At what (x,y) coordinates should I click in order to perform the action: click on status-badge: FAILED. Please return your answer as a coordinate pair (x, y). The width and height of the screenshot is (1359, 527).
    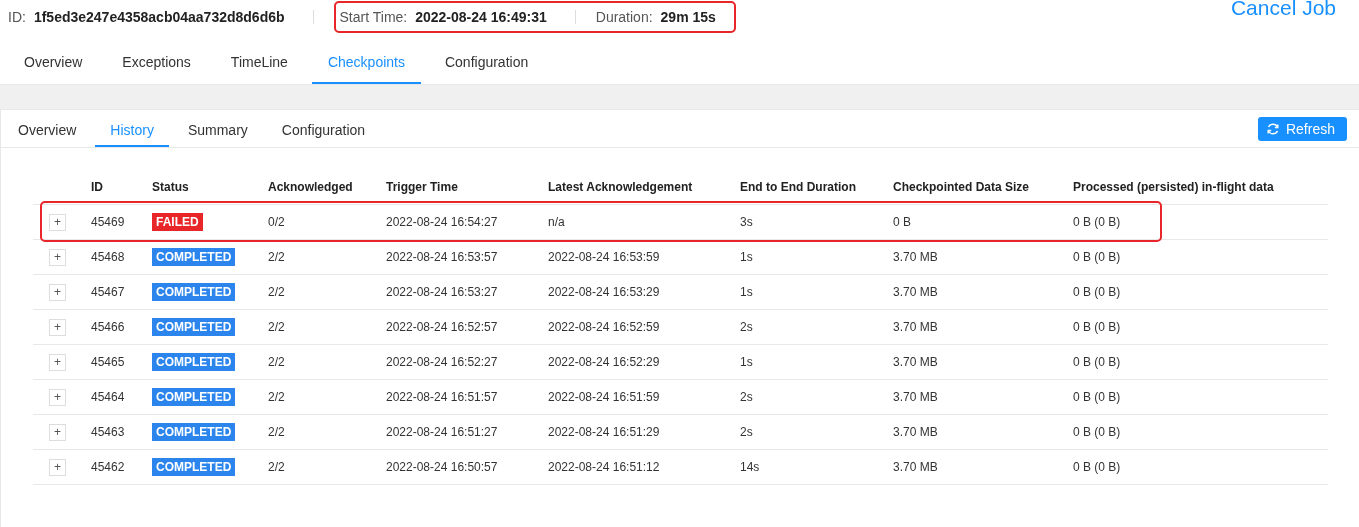
    Looking at the image, I should click on (177, 222).